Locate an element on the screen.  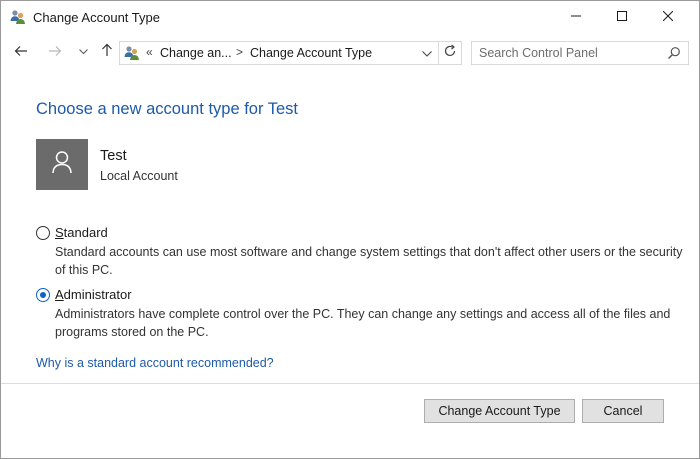
search-input is located at coordinates (568, 53).